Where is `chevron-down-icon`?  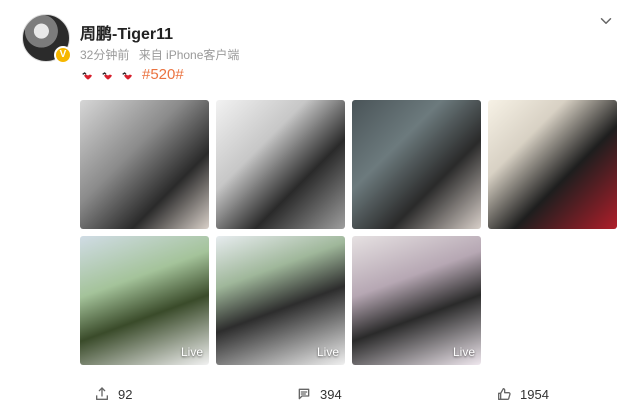 chevron-down-icon is located at coordinates (606, 21).